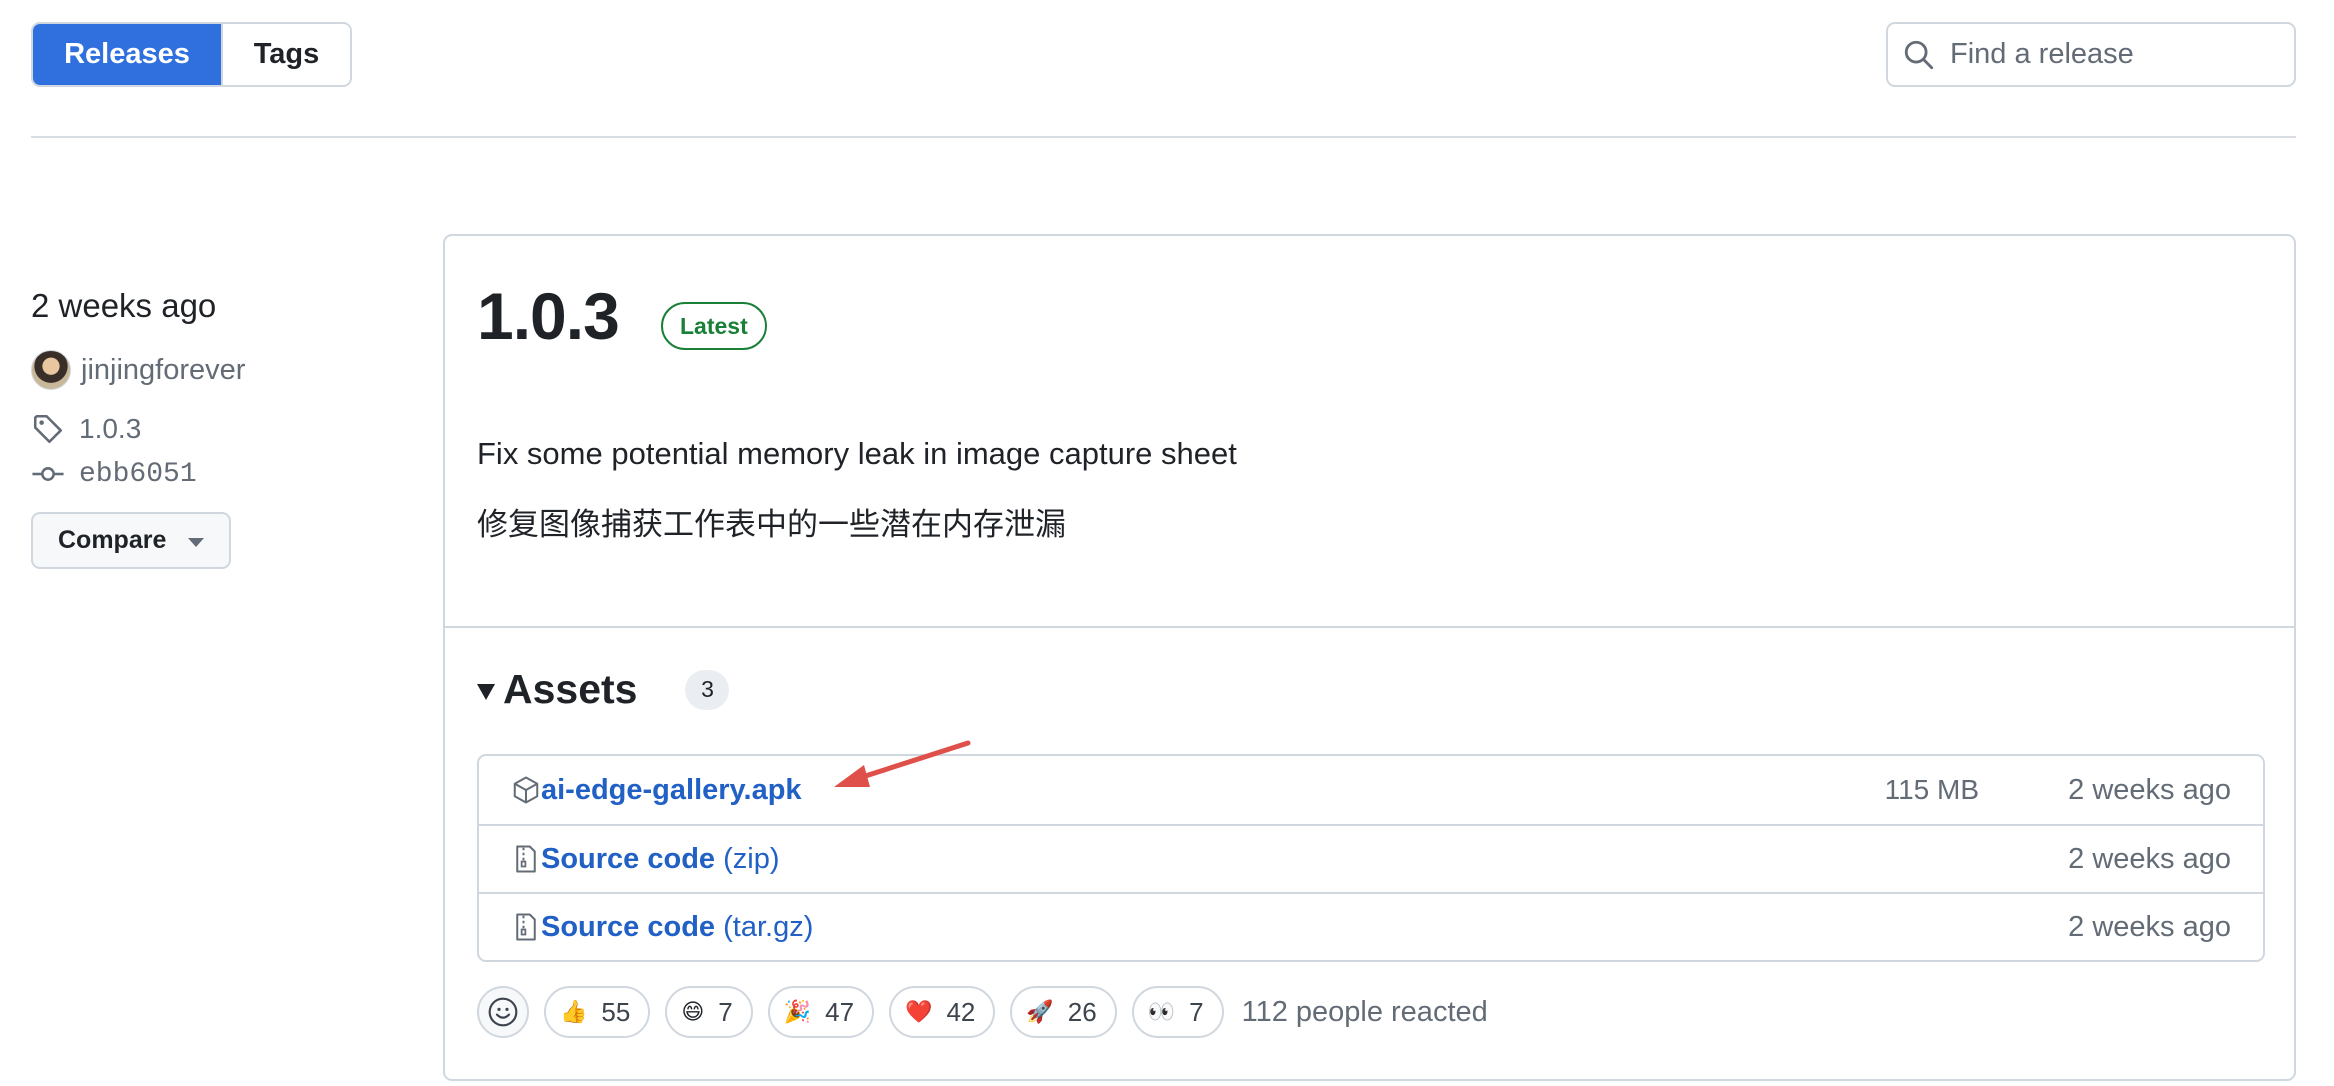 Image resolution: width=2334 pixels, height=1086 pixels. What do you see at coordinates (768, 926) in the screenshot?
I see `asset-ext: (tar.gz)` at bounding box center [768, 926].